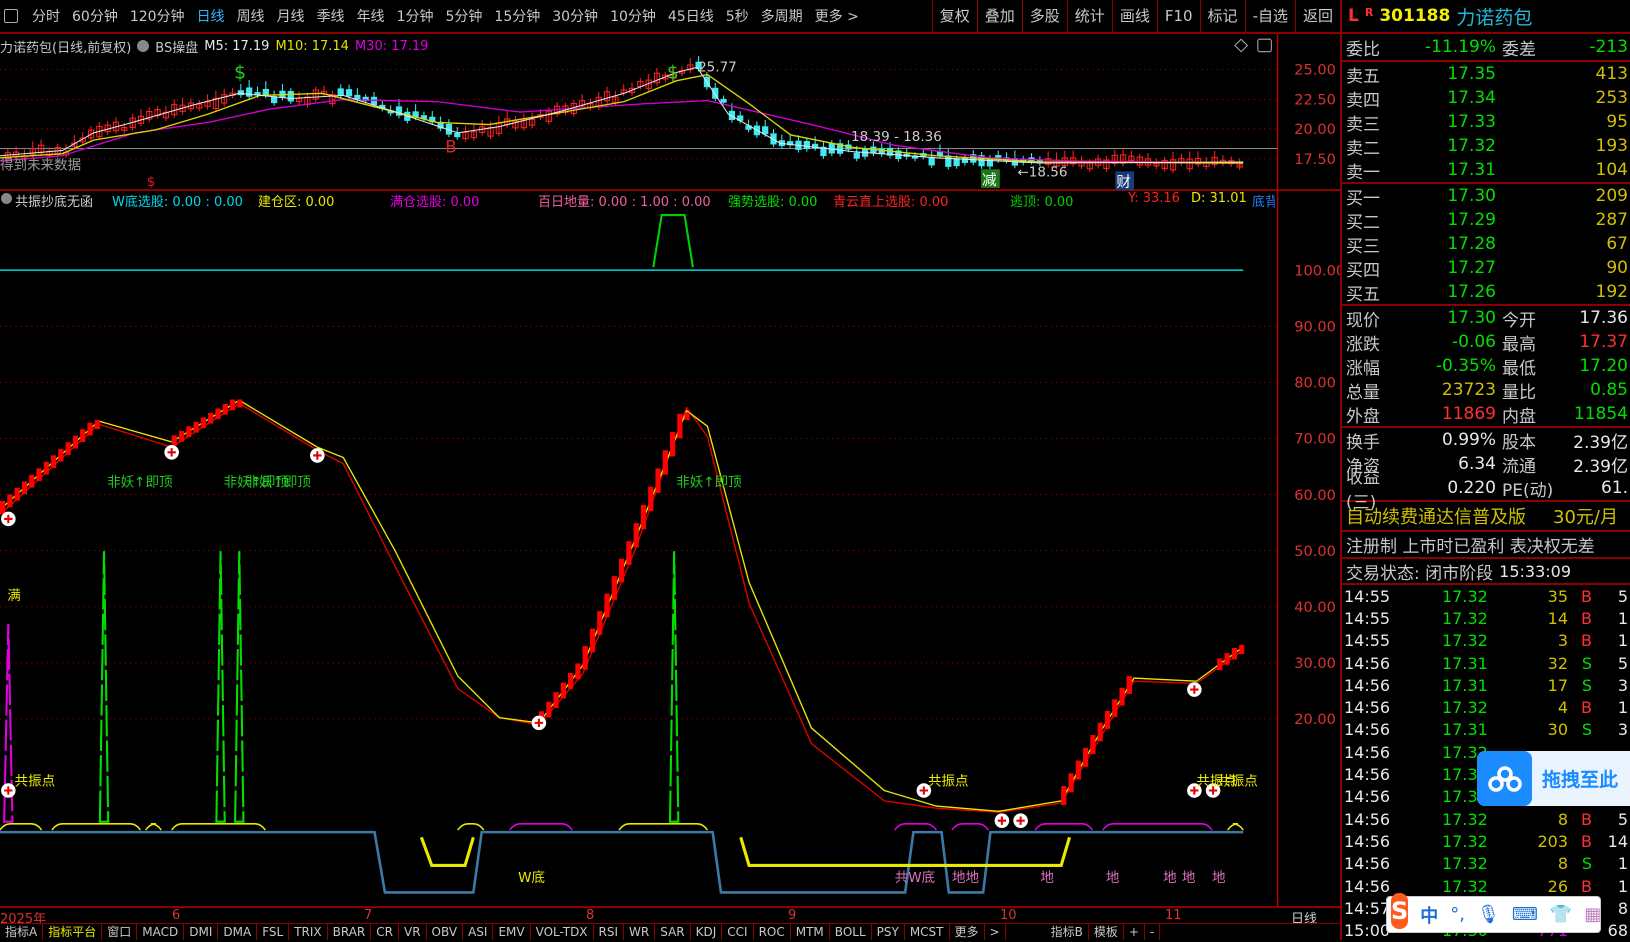  Describe the element at coordinates (120, 932) in the screenshot. I see `indicator-tab: 窗口` at that location.